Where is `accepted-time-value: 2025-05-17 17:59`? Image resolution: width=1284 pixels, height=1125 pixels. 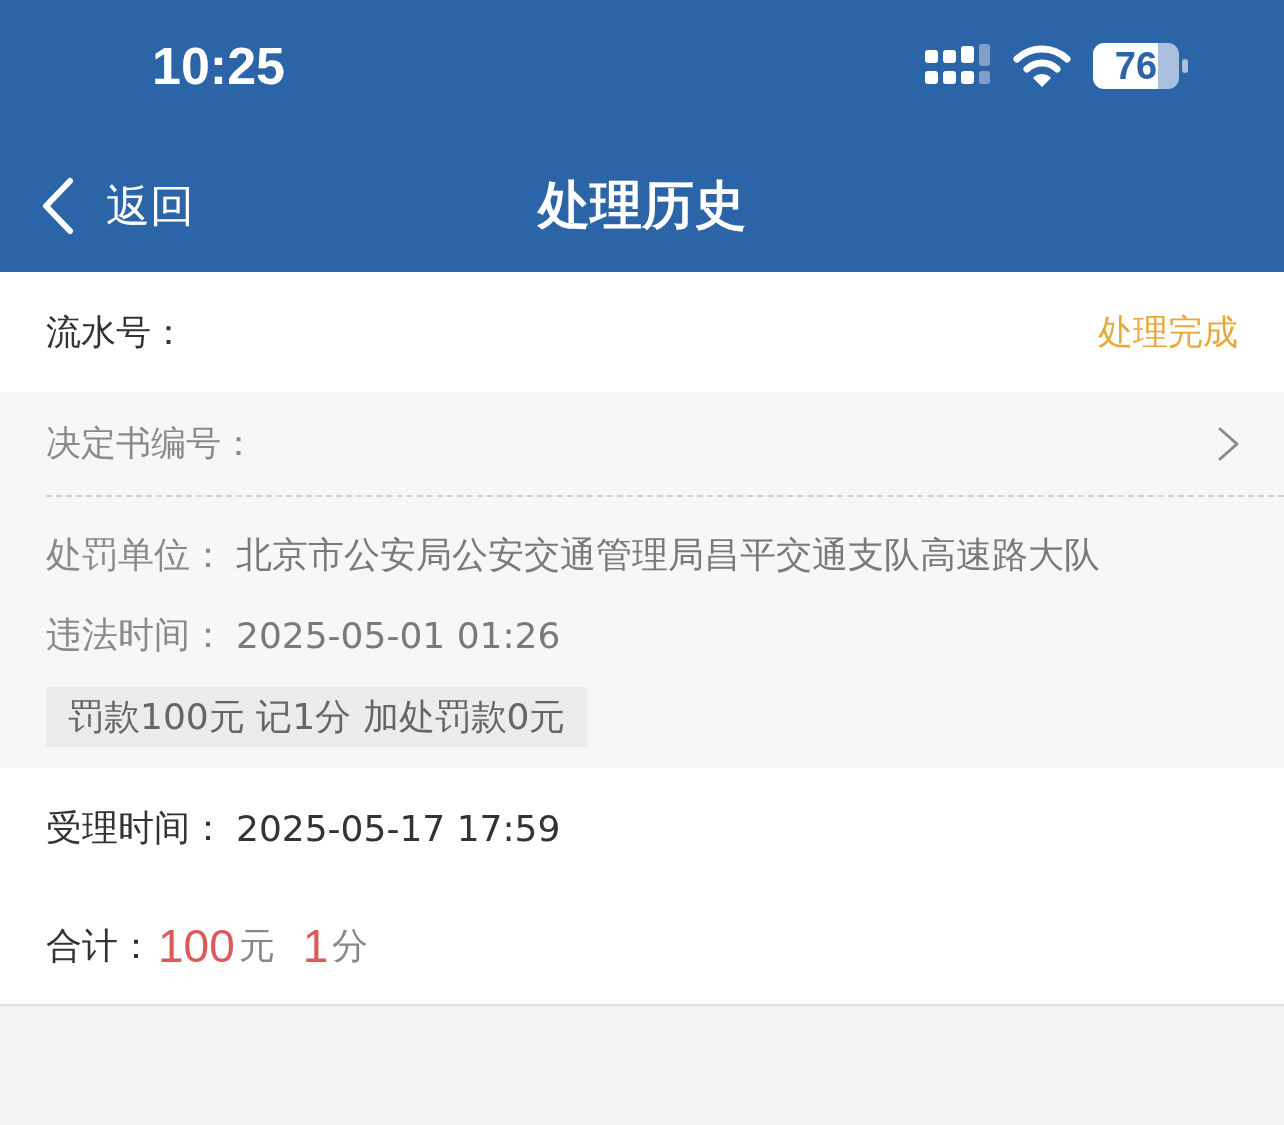 accepted-time-value: 2025-05-17 17:59 is located at coordinates (398, 828).